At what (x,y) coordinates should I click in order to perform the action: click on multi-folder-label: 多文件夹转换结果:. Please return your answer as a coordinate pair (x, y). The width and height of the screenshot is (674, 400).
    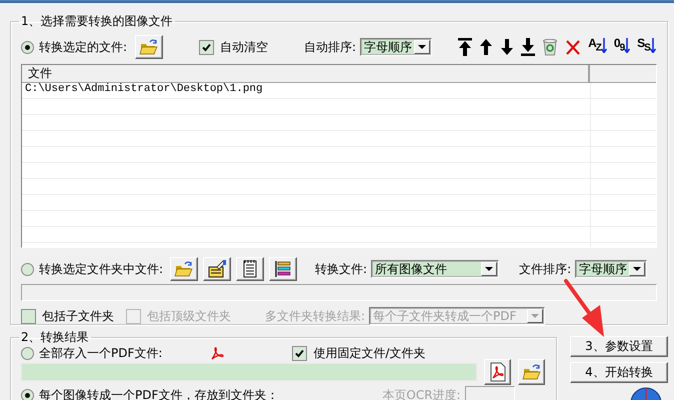
    Looking at the image, I should click on (315, 316).